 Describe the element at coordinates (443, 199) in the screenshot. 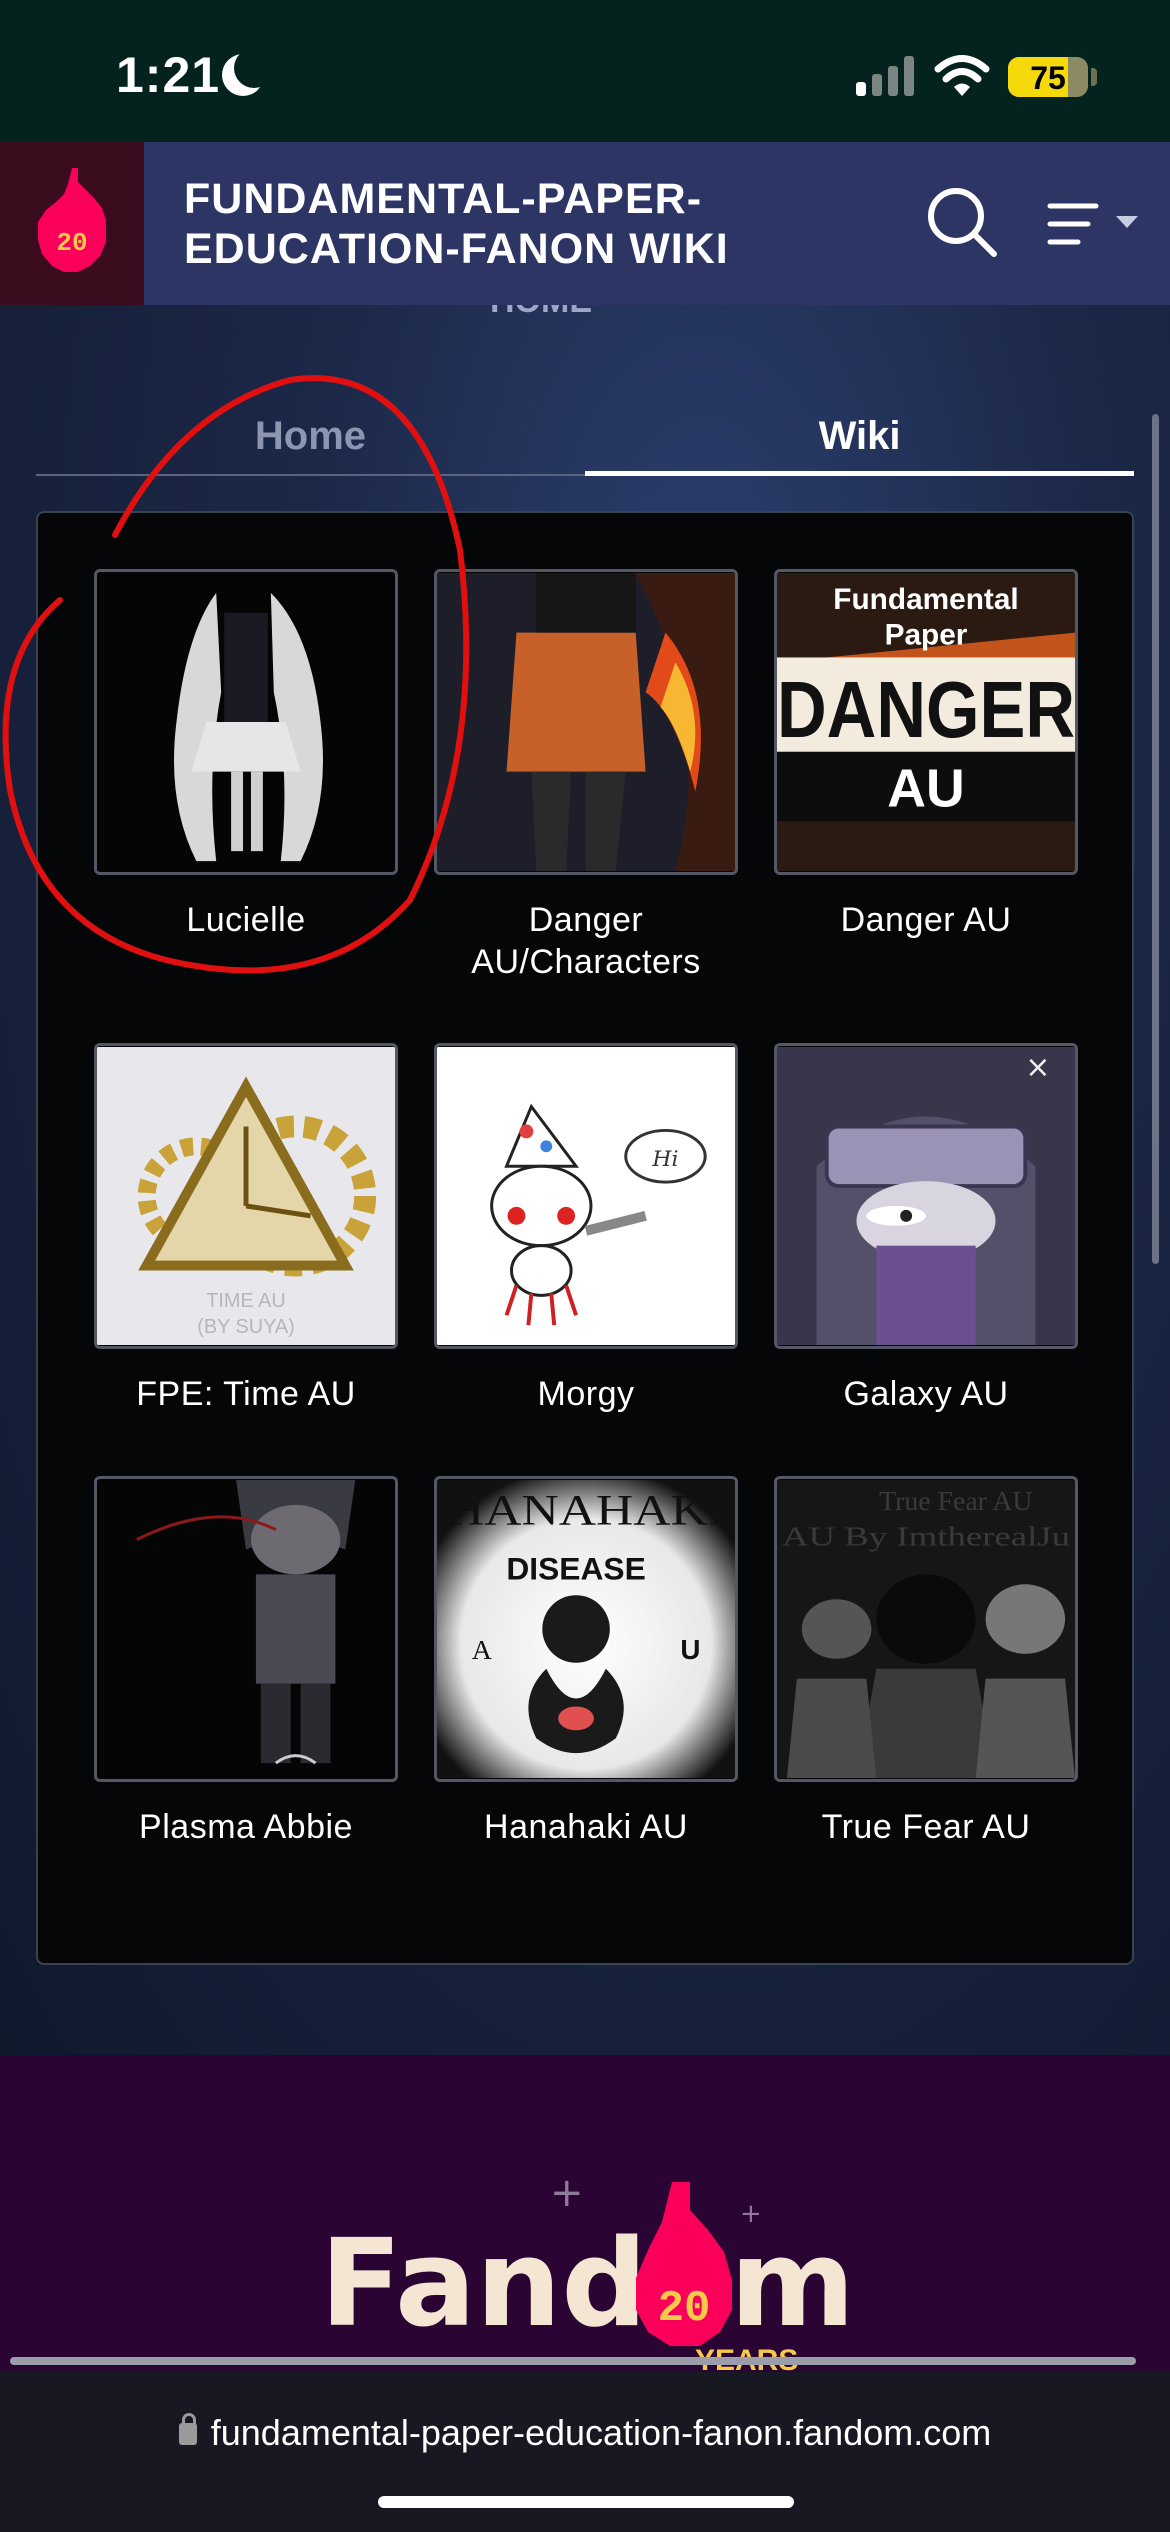

I see `site-title-line1: FUNDAMENTAL-PAPER-` at that location.